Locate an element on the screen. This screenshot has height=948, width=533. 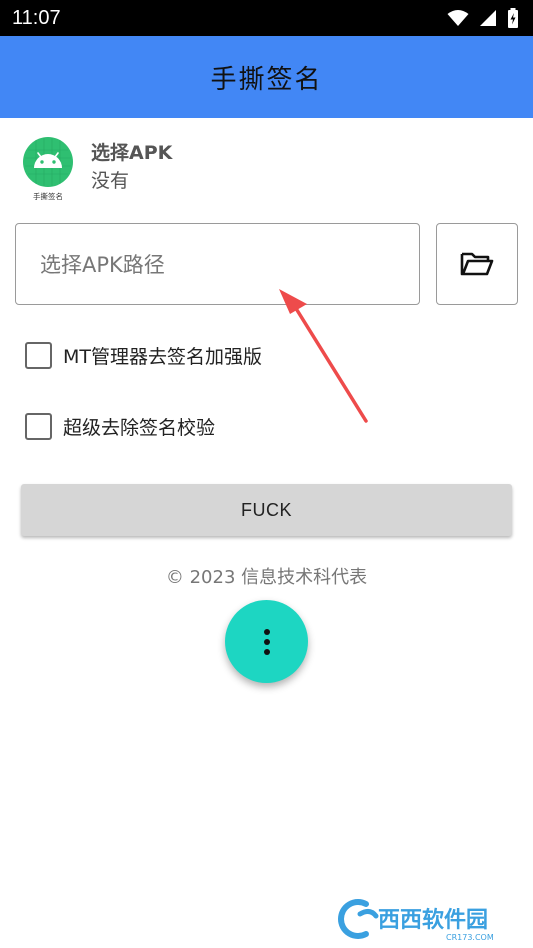
fuck-button-label: FUCK is located at coordinates (266, 509).